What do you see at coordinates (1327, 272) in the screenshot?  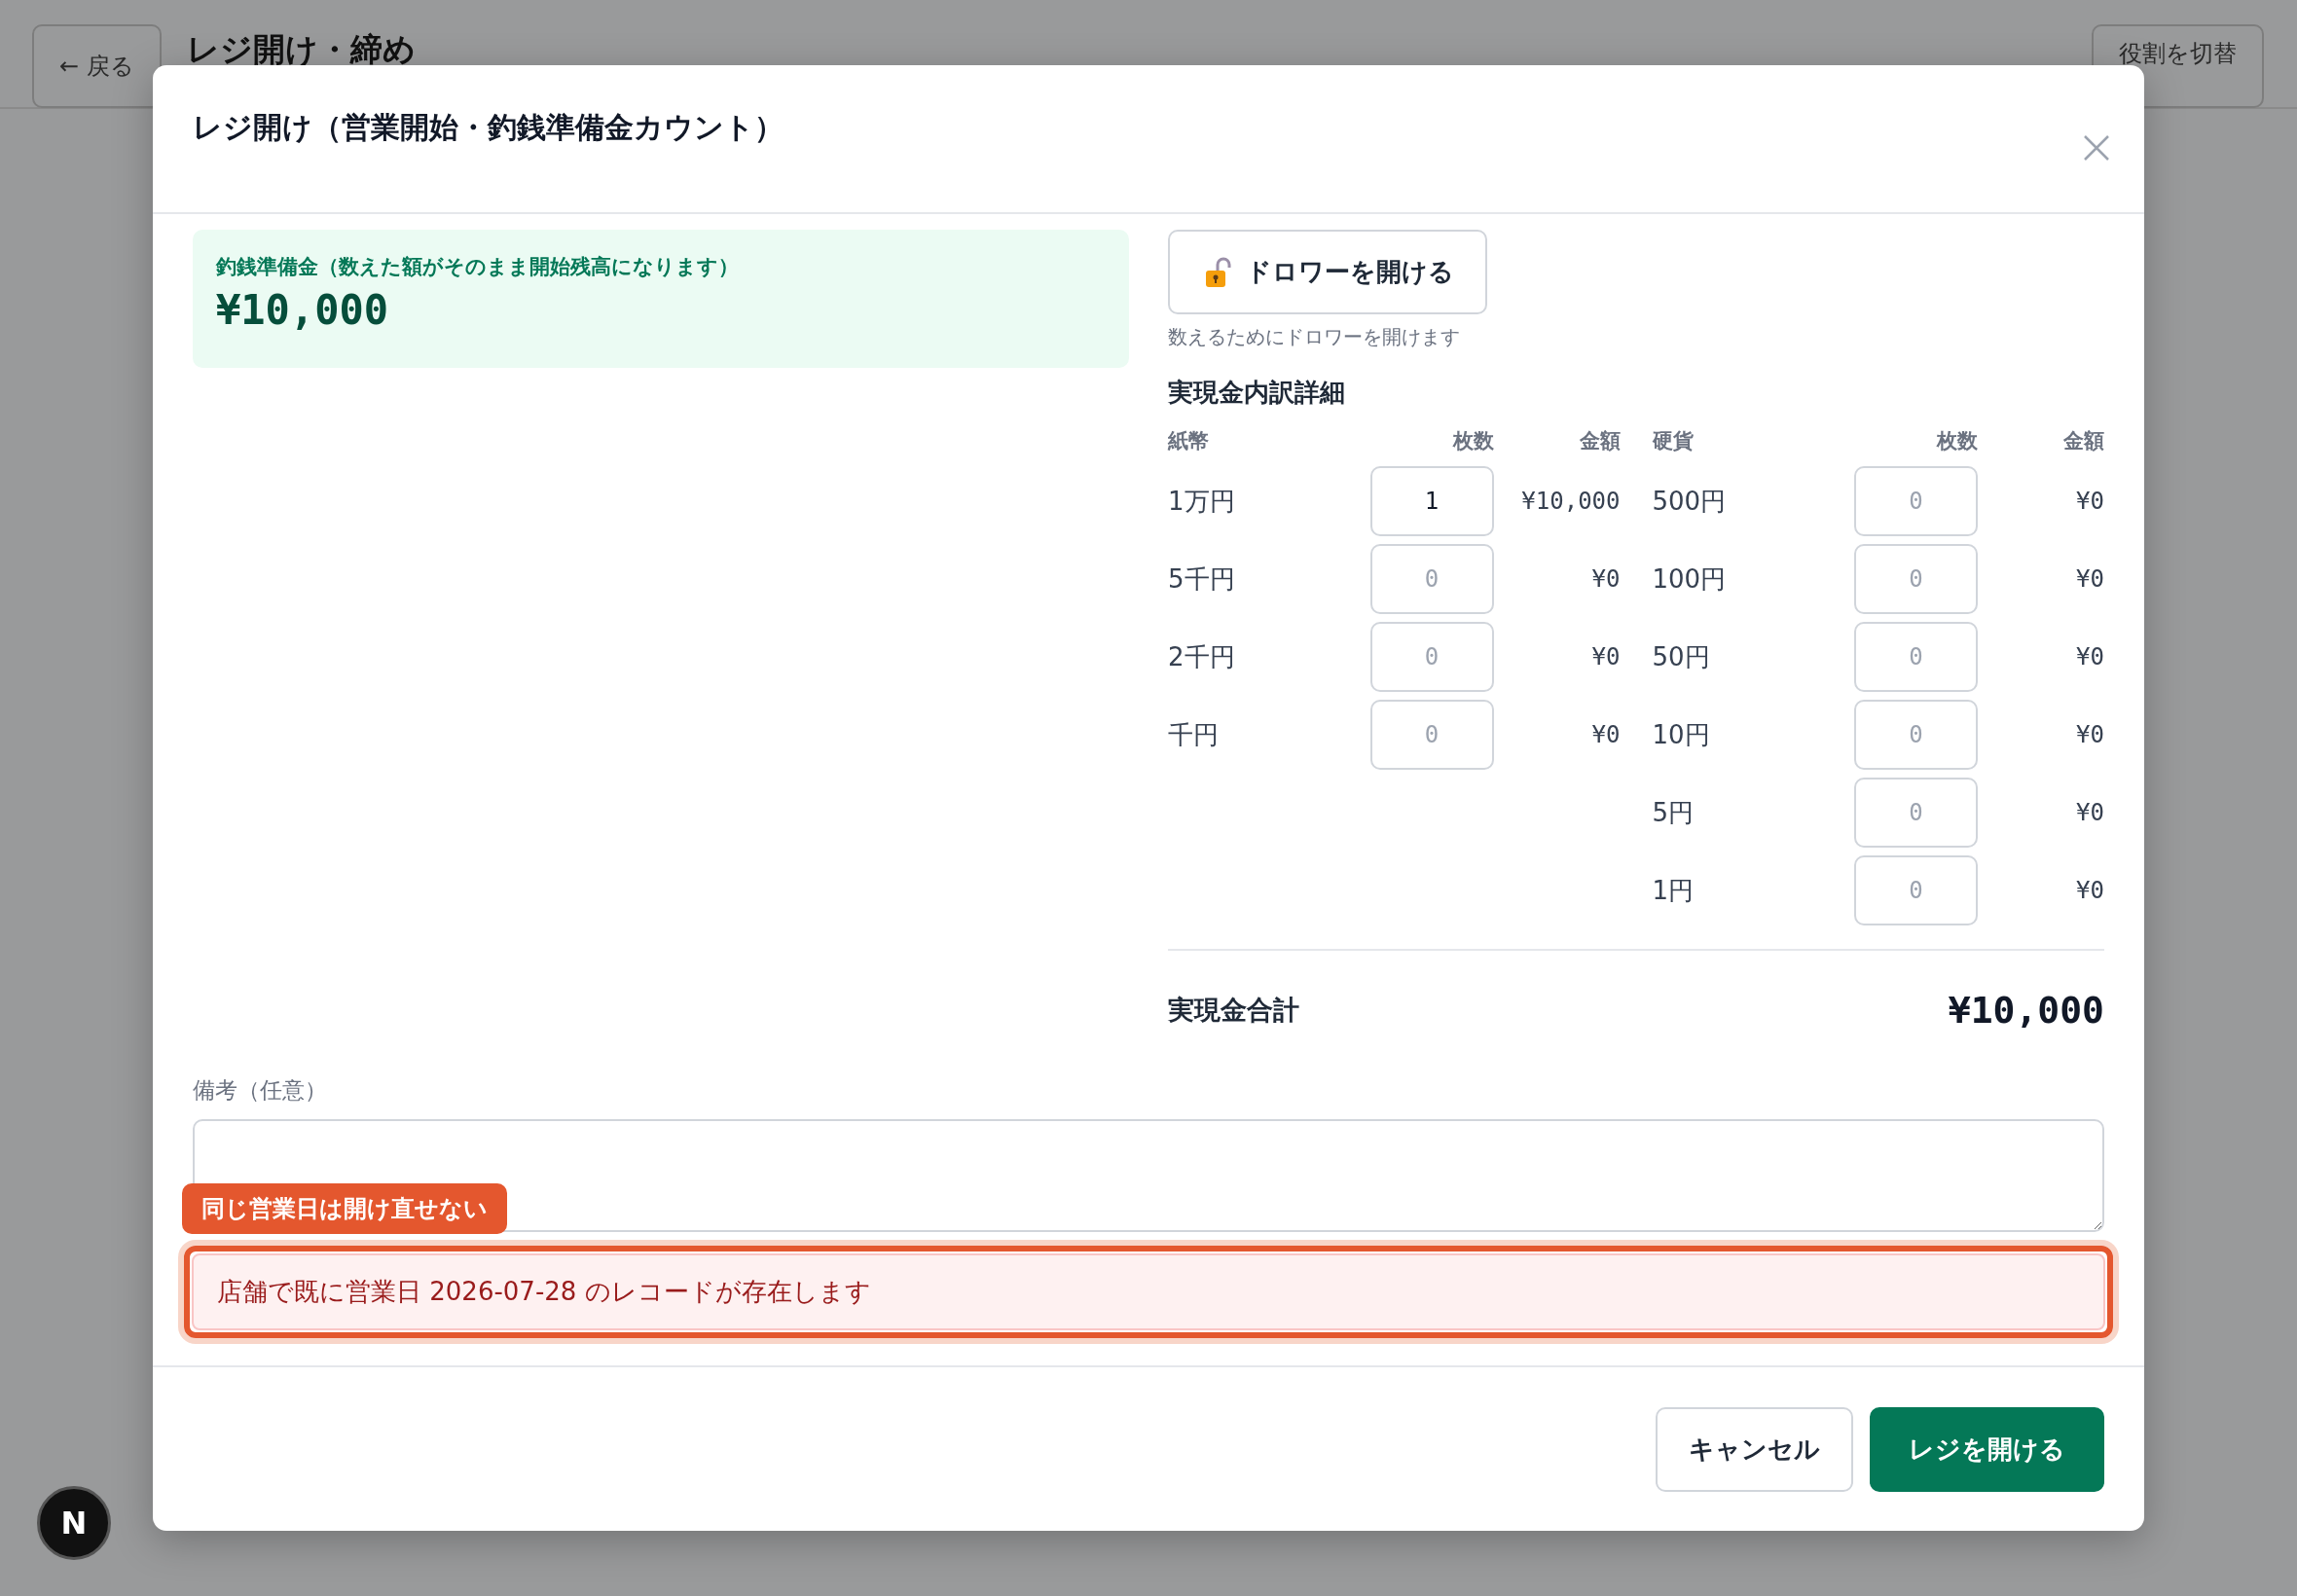 I see `open-drawer-button: ドロワーを開ける` at bounding box center [1327, 272].